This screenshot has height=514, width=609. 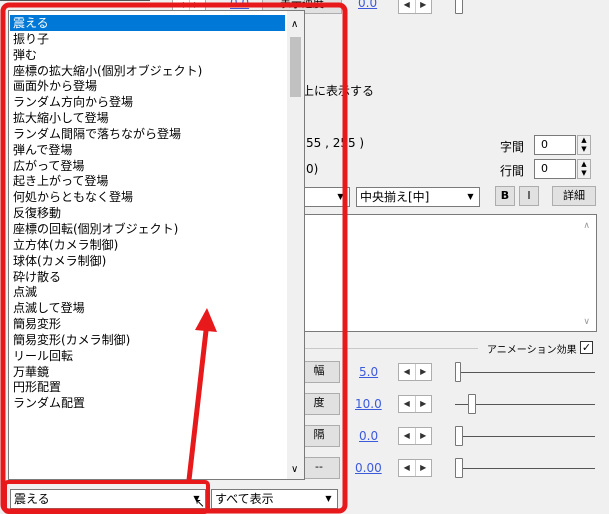 I want to click on line-spacing-label: 行間, so click(x=512, y=171).